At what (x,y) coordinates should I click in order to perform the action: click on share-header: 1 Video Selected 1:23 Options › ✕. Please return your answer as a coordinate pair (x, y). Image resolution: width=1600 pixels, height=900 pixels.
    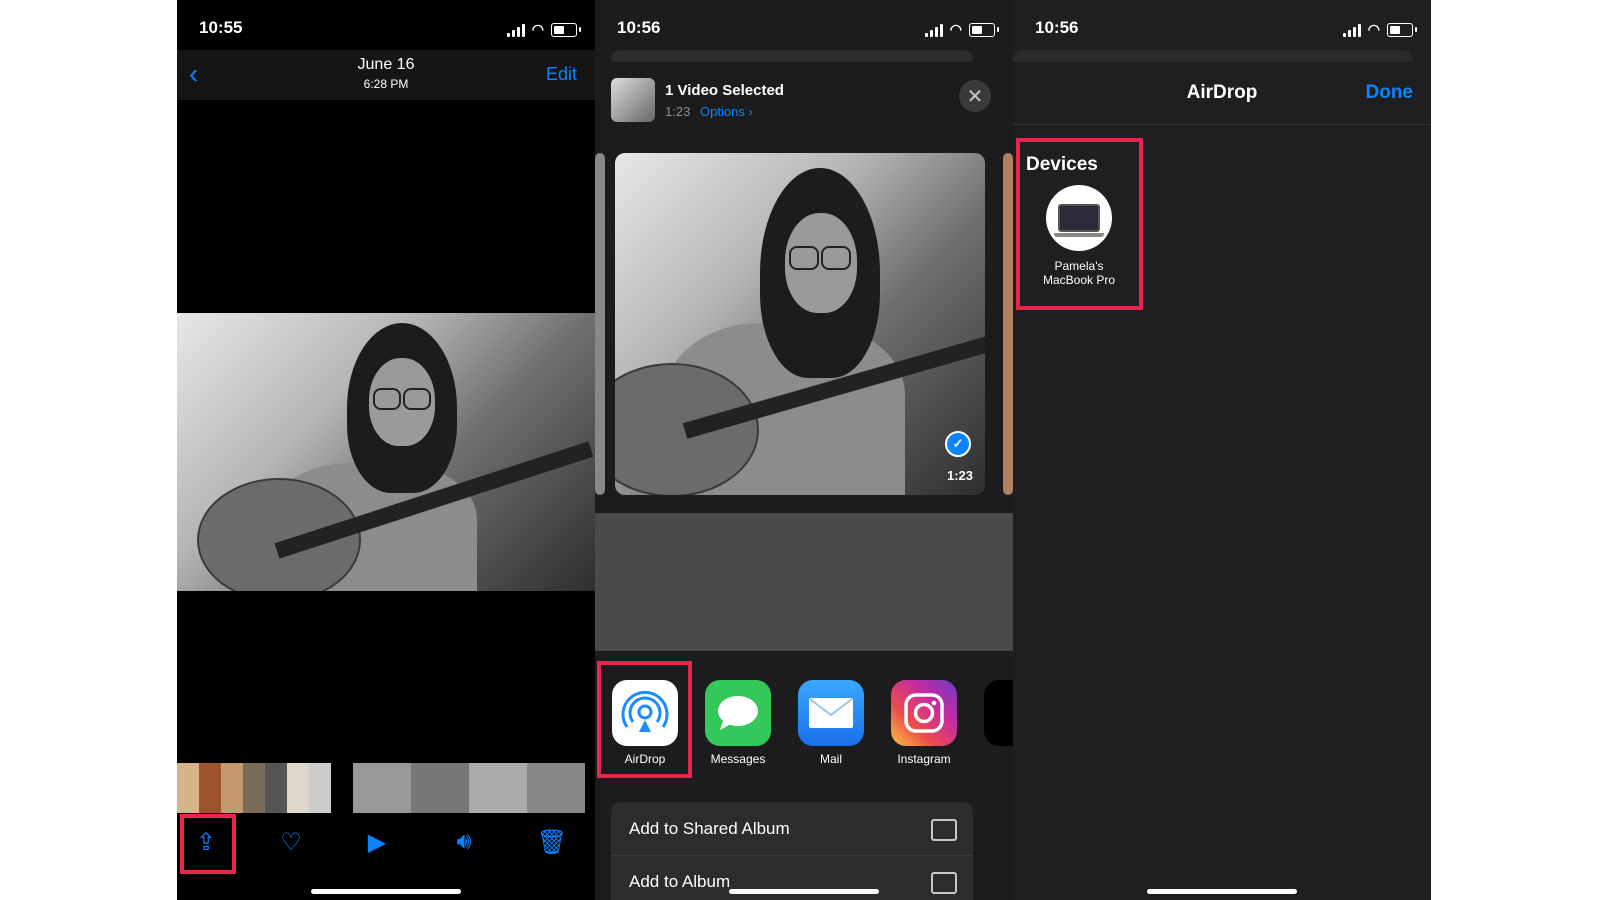
    Looking at the image, I should click on (804, 102).